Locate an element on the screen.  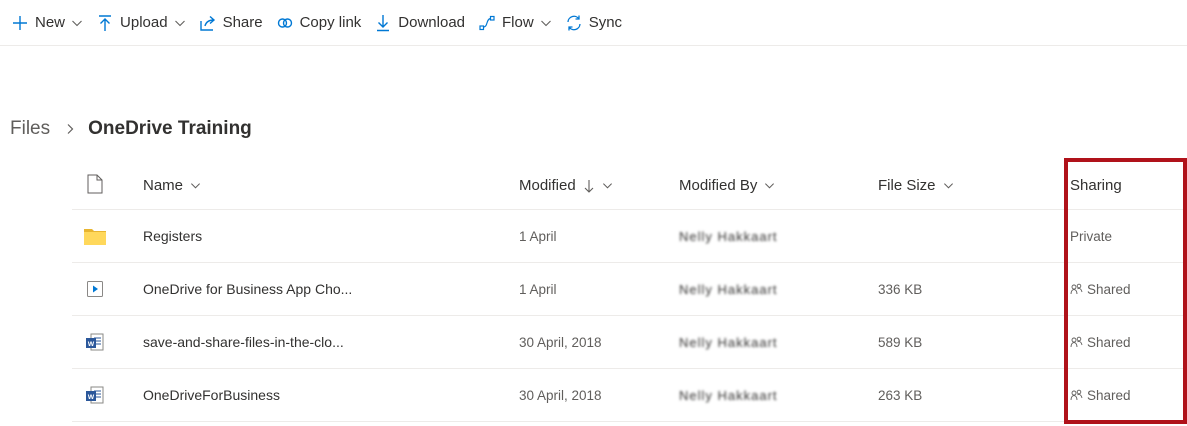
breadcrumb-files: Files is located at coordinates (30, 129).